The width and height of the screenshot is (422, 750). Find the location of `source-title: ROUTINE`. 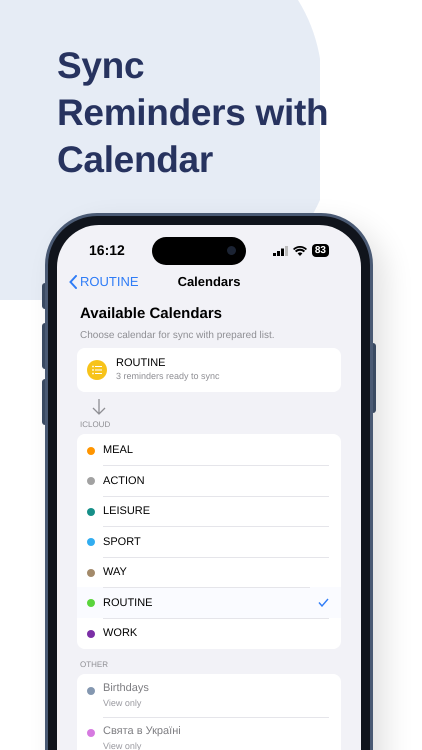

source-title: ROUTINE is located at coordinates (141, 363).